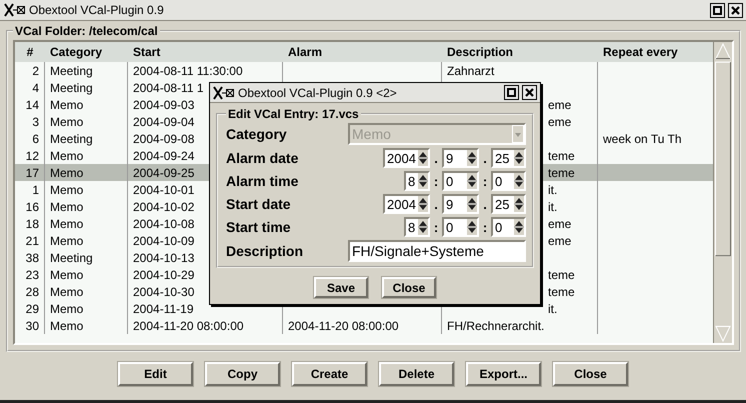 The height and width of the screenshot is (403, 746). I want to click on table-cell: 21, so click(30, 240).